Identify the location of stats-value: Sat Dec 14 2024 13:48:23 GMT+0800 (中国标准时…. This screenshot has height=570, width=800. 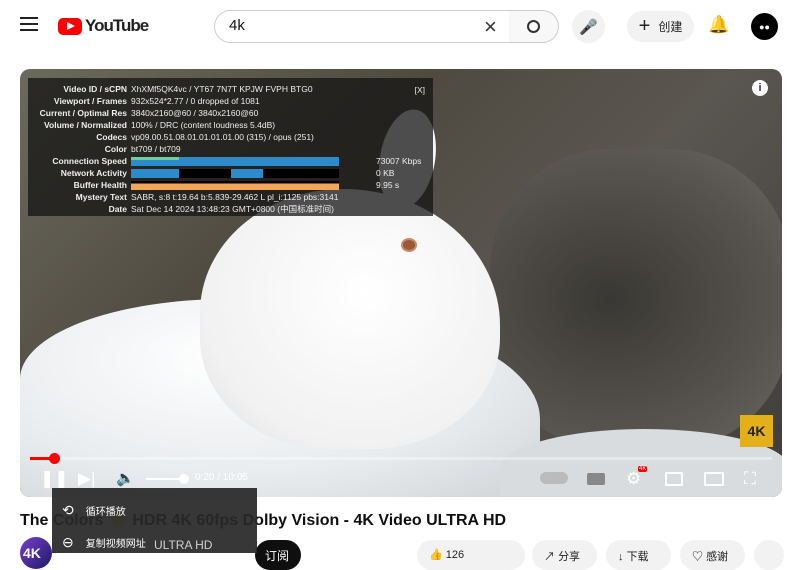
(232, 209).